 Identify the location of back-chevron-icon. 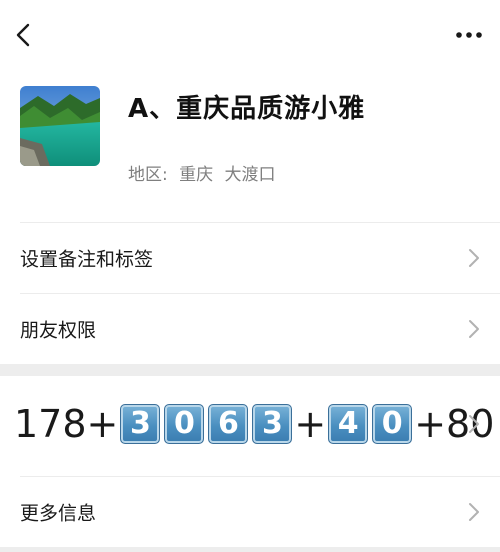
(25, 35).